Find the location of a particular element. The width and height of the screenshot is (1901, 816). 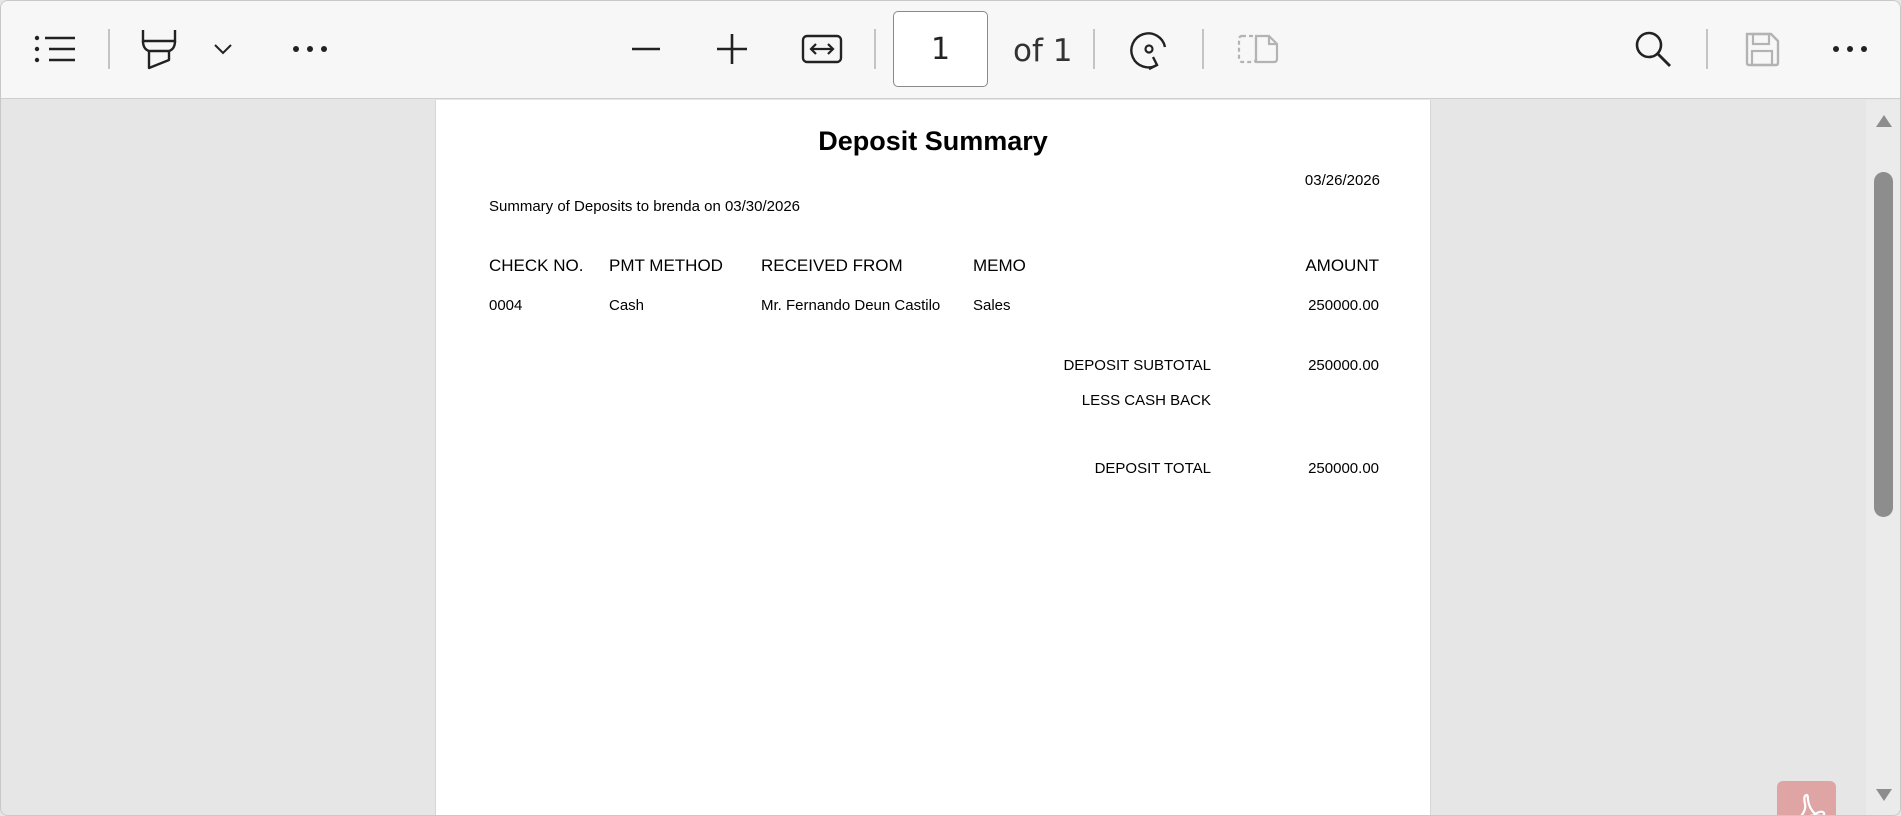

toolbar: of 1 is located at coordinates (950, 50).